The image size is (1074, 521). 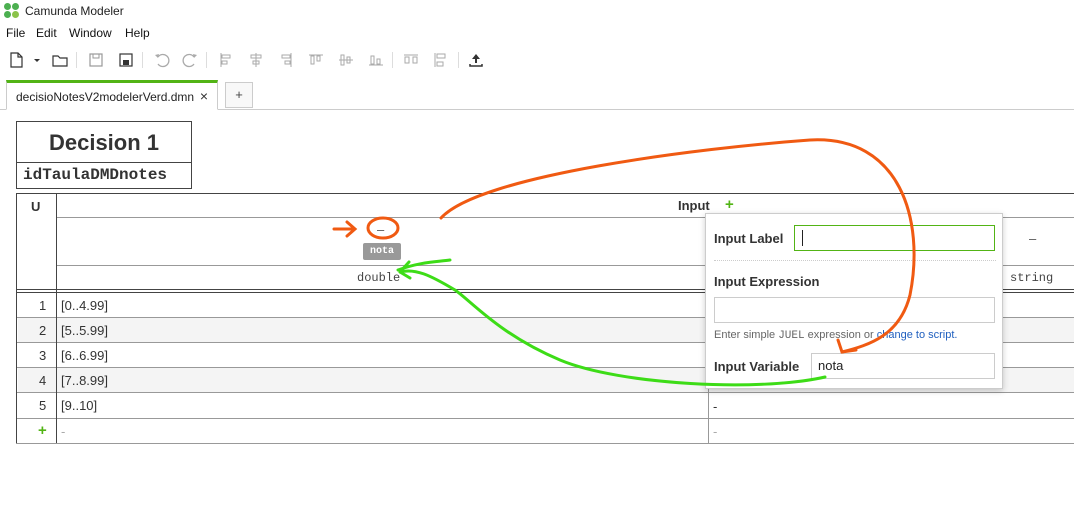 I want to click on row-number: 3, so click(x=43, y=355).